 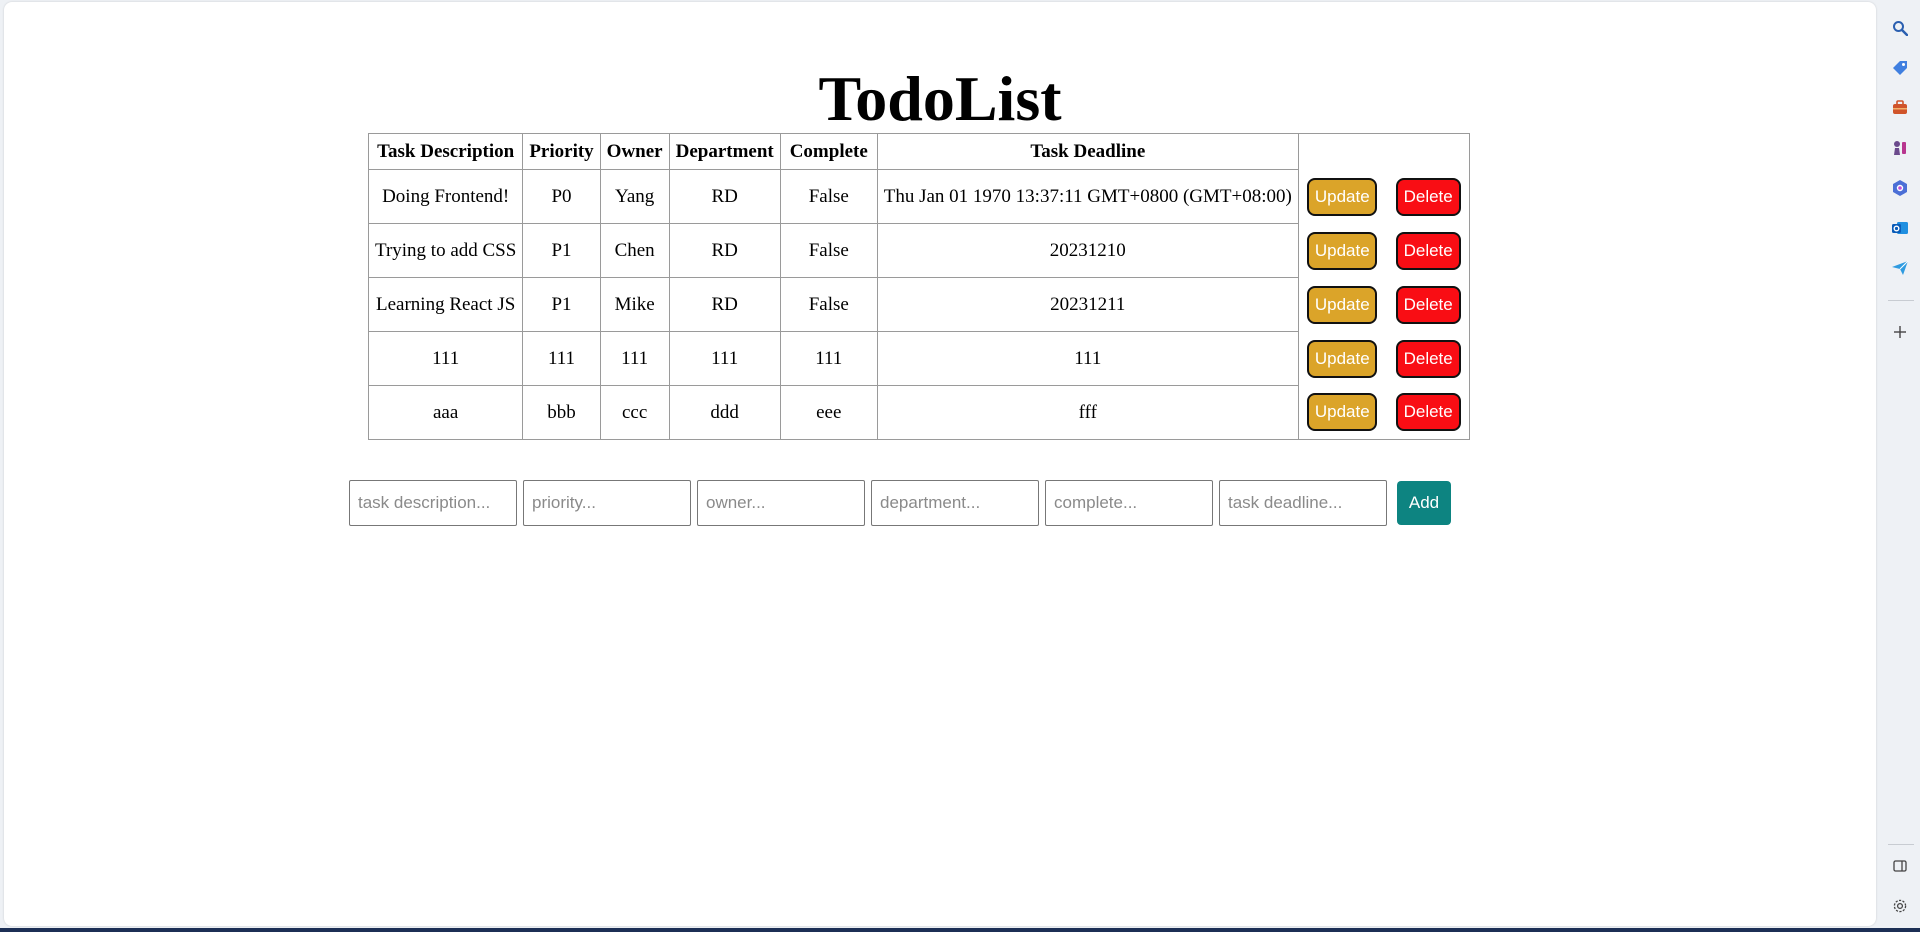 I want to click on chess-icon, so click(x=1900, y=148).